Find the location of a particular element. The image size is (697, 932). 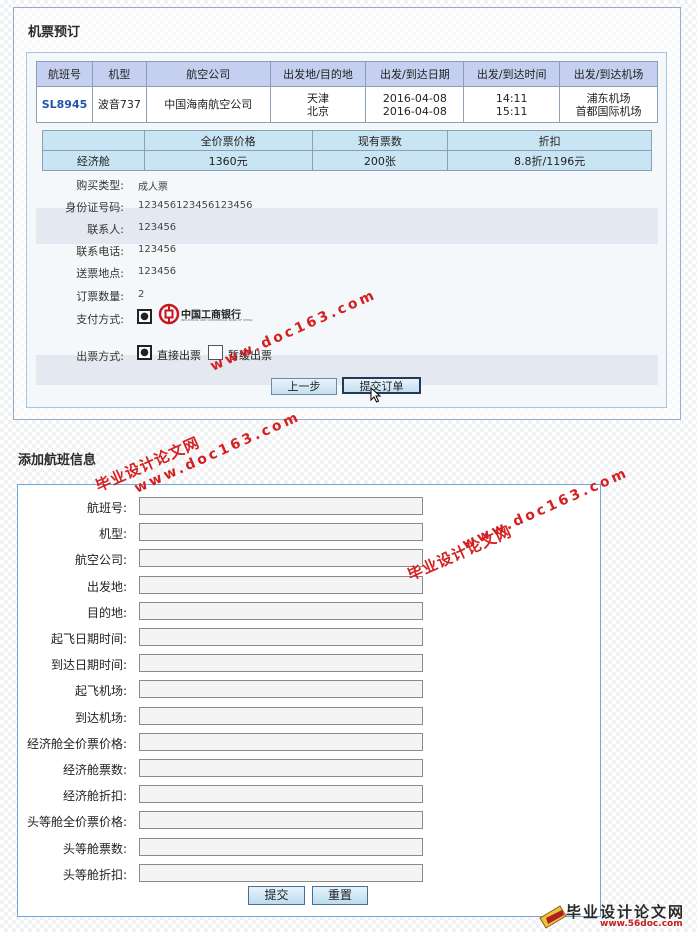

depart-airport: 浦东机场 is located at coordinates (608, 98).